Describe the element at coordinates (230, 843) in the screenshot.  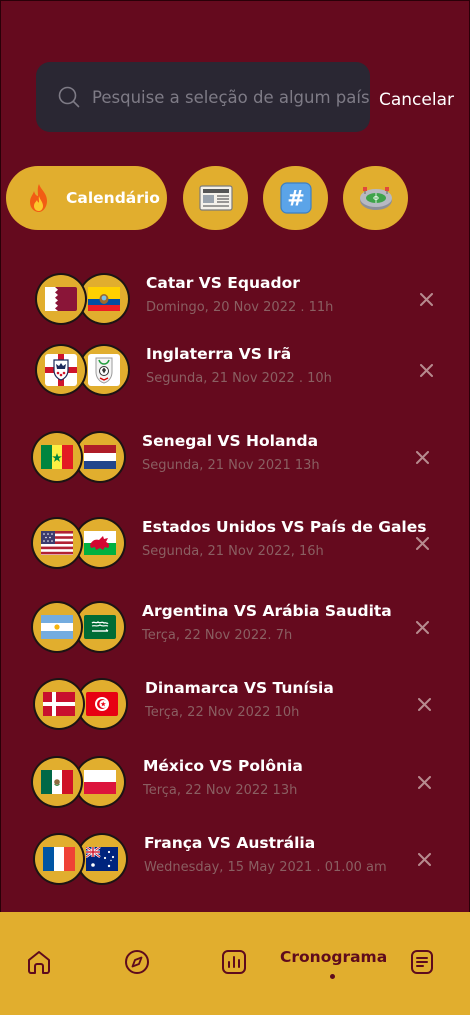
I see `match-title: França VS Austrália` at that location.